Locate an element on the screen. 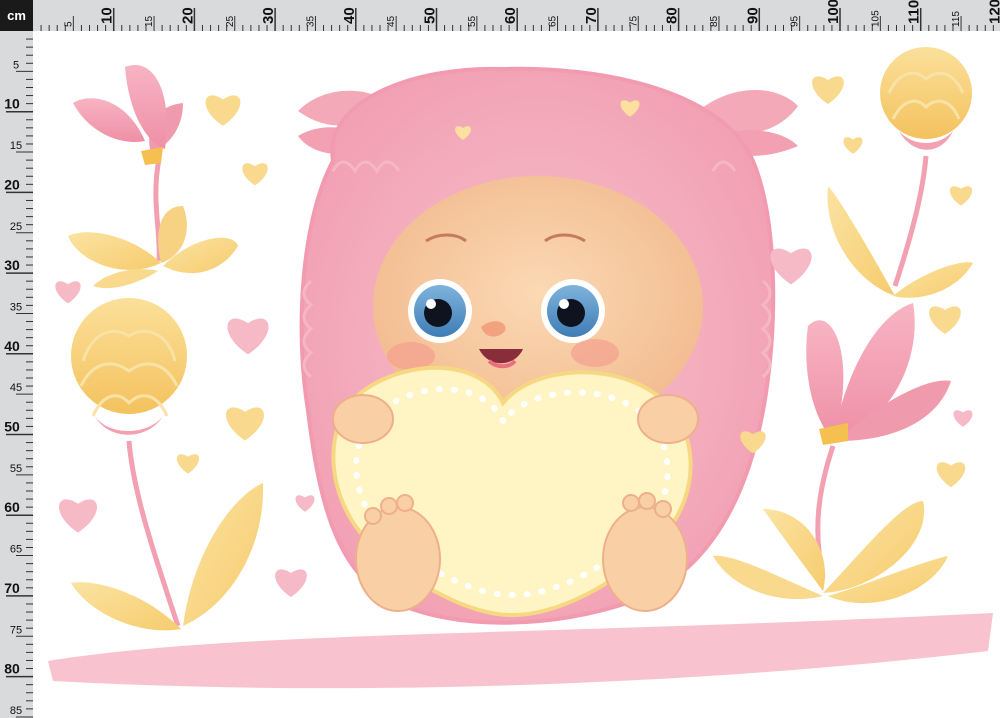 This screenshot has width=1000, height=718. ruler-label: 120 is located at coordinates (993, 12).